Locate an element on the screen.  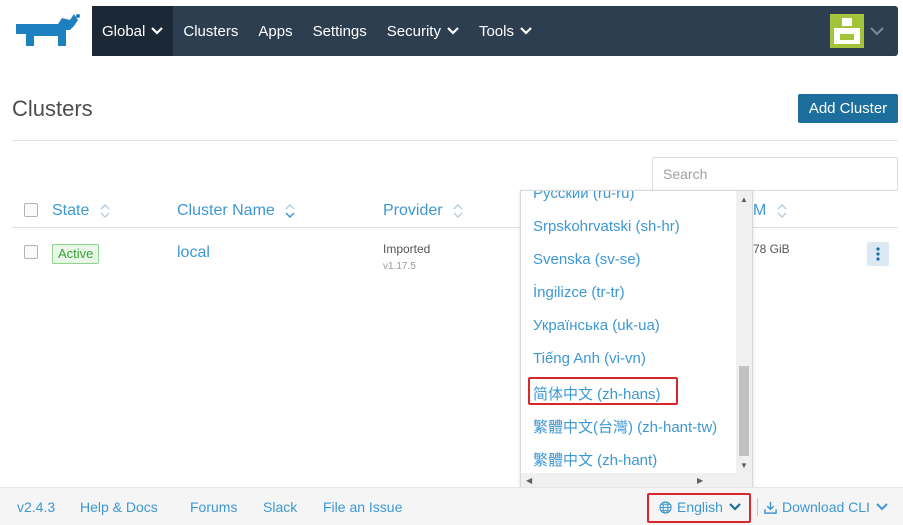
language-option: Tiếng Anh (vi-vn) is located at coordinates (589, 358).